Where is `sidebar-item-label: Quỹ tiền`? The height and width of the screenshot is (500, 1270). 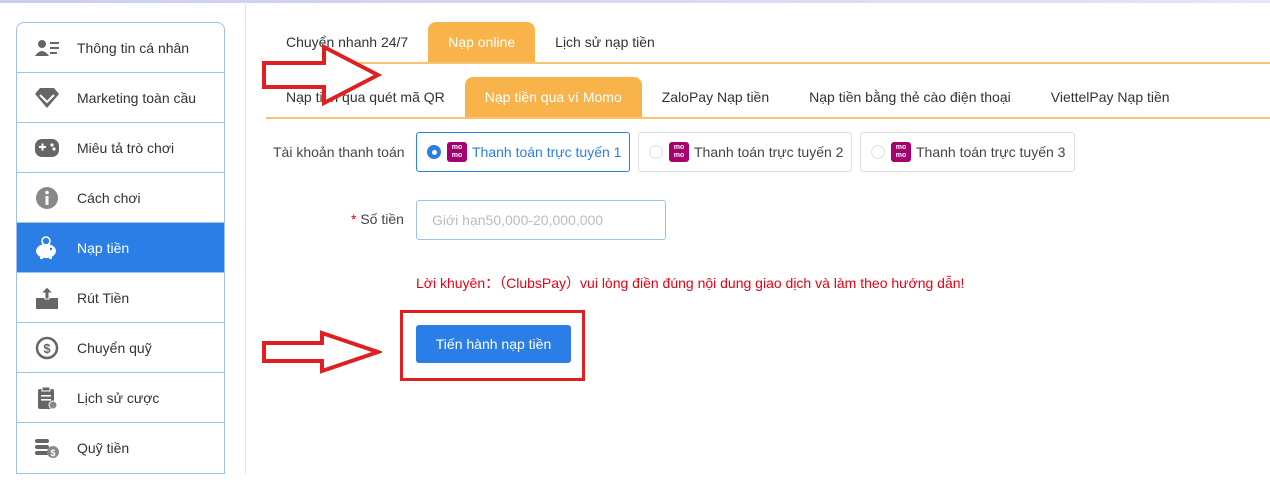 sidebar-item-label: Quỹ tiền is located at coordinates (103, 448).